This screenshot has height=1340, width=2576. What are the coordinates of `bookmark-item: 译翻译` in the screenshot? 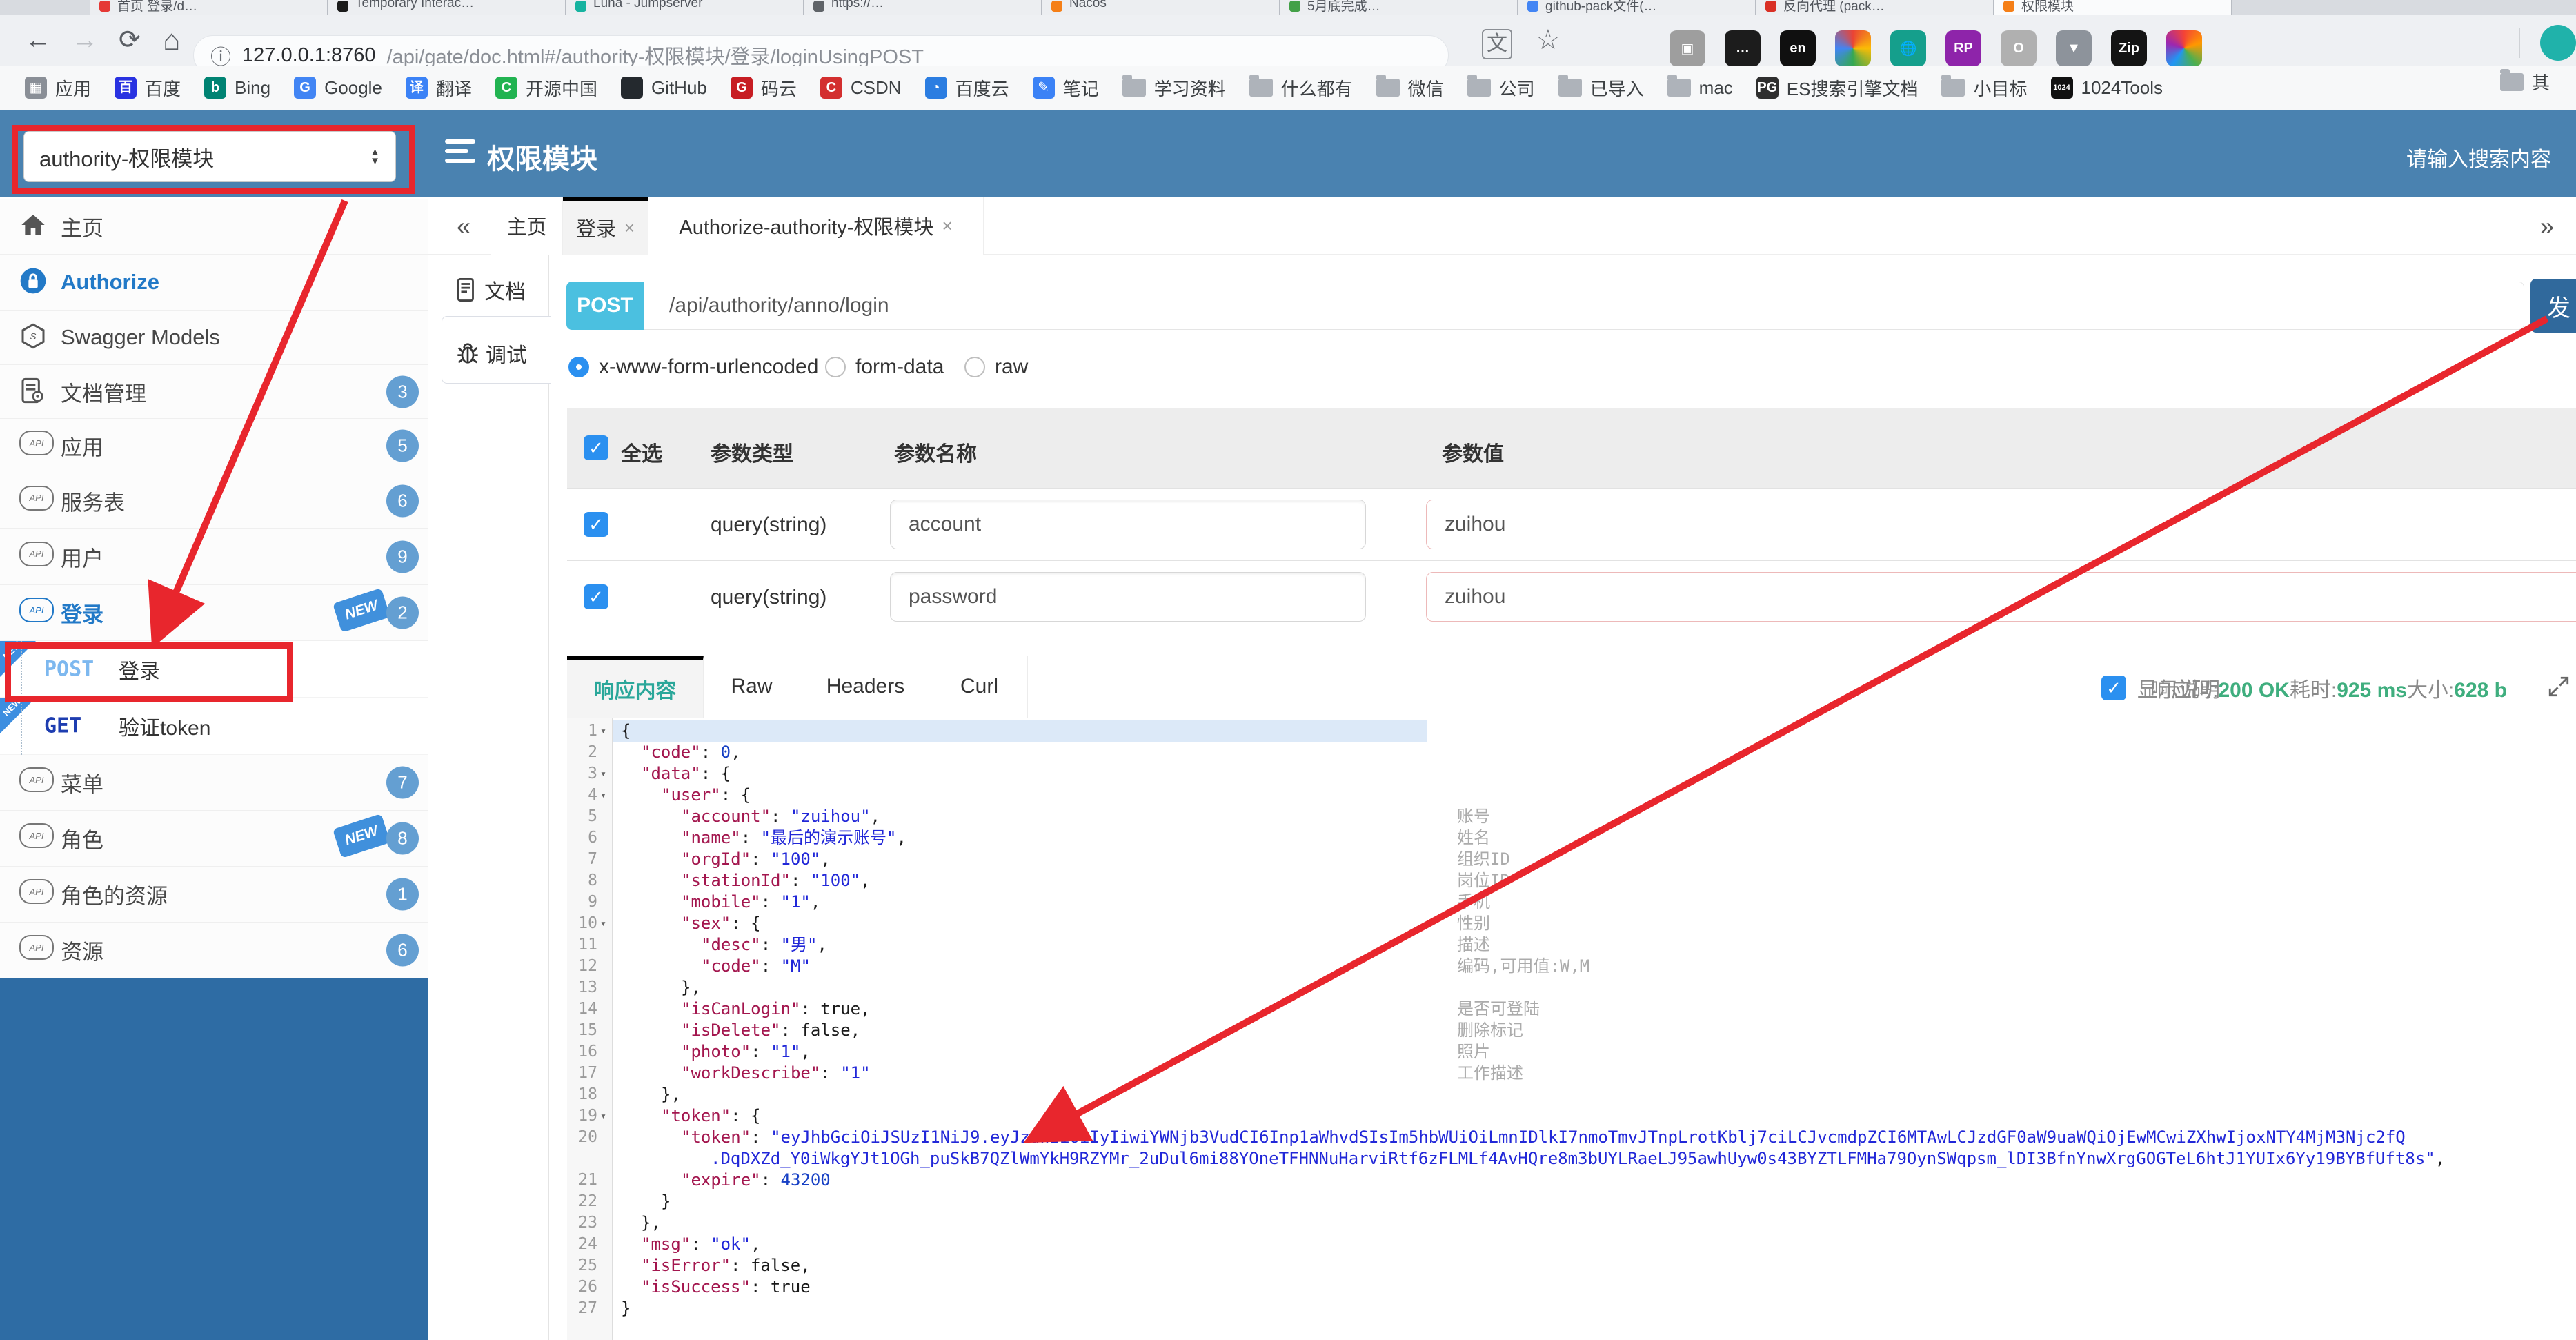 It's located at (438, 88).